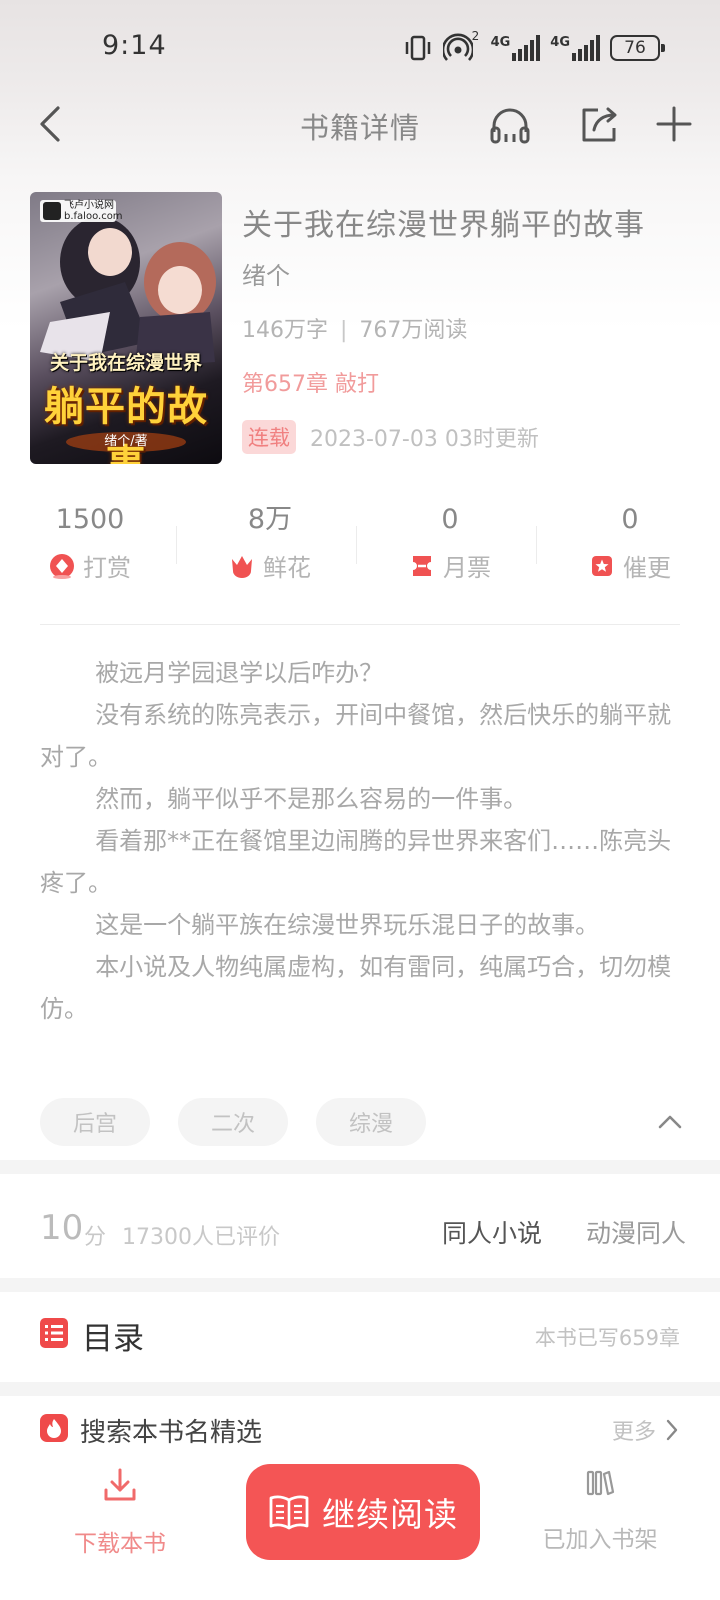 This screenshot has width=720, height=1600. What do you see at coordinates (95, 1122) in the screenshot?
I see `tag-chip: 后宫` at bounding box center [95, 1122].